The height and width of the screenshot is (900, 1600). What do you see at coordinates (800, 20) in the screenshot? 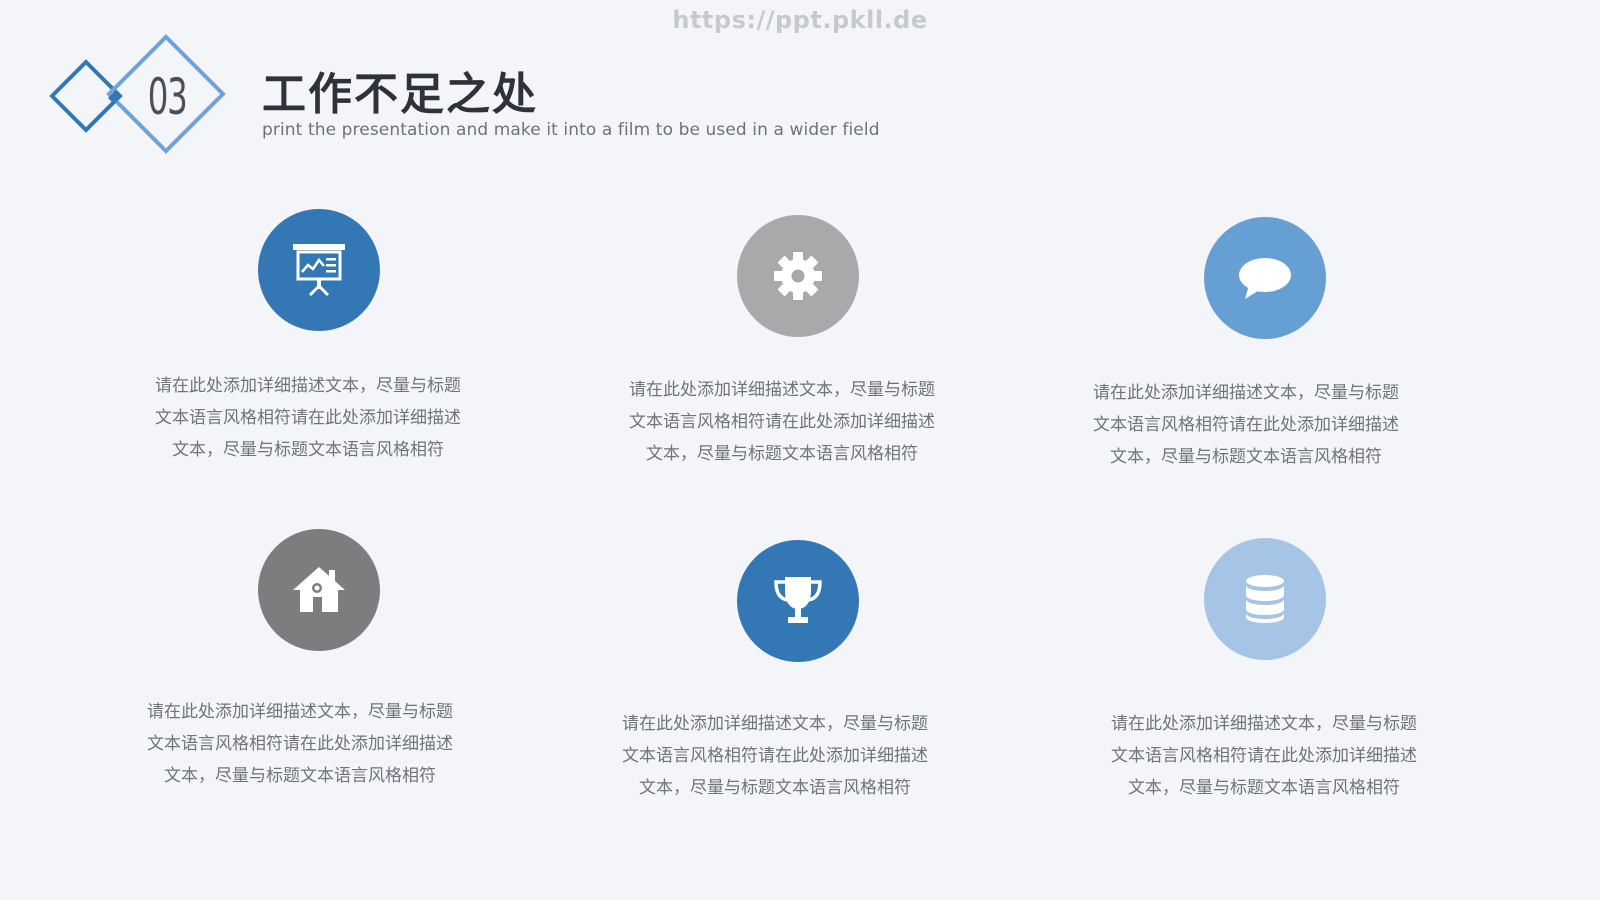
I see `watermark-url: https://ppt.pkll.de` at bounding box center [800, 20].